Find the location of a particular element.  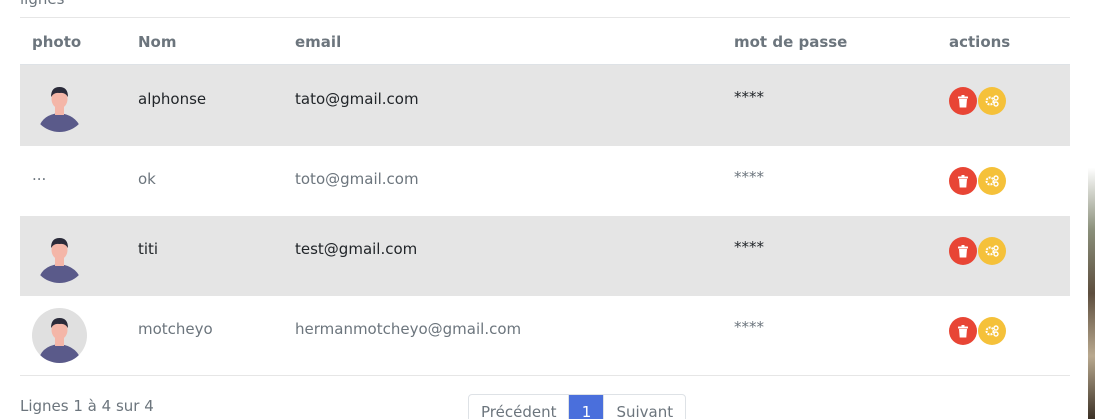

pagination-info: Lignes 1 à 4 sur 4 is located at coordinates (87, 406).